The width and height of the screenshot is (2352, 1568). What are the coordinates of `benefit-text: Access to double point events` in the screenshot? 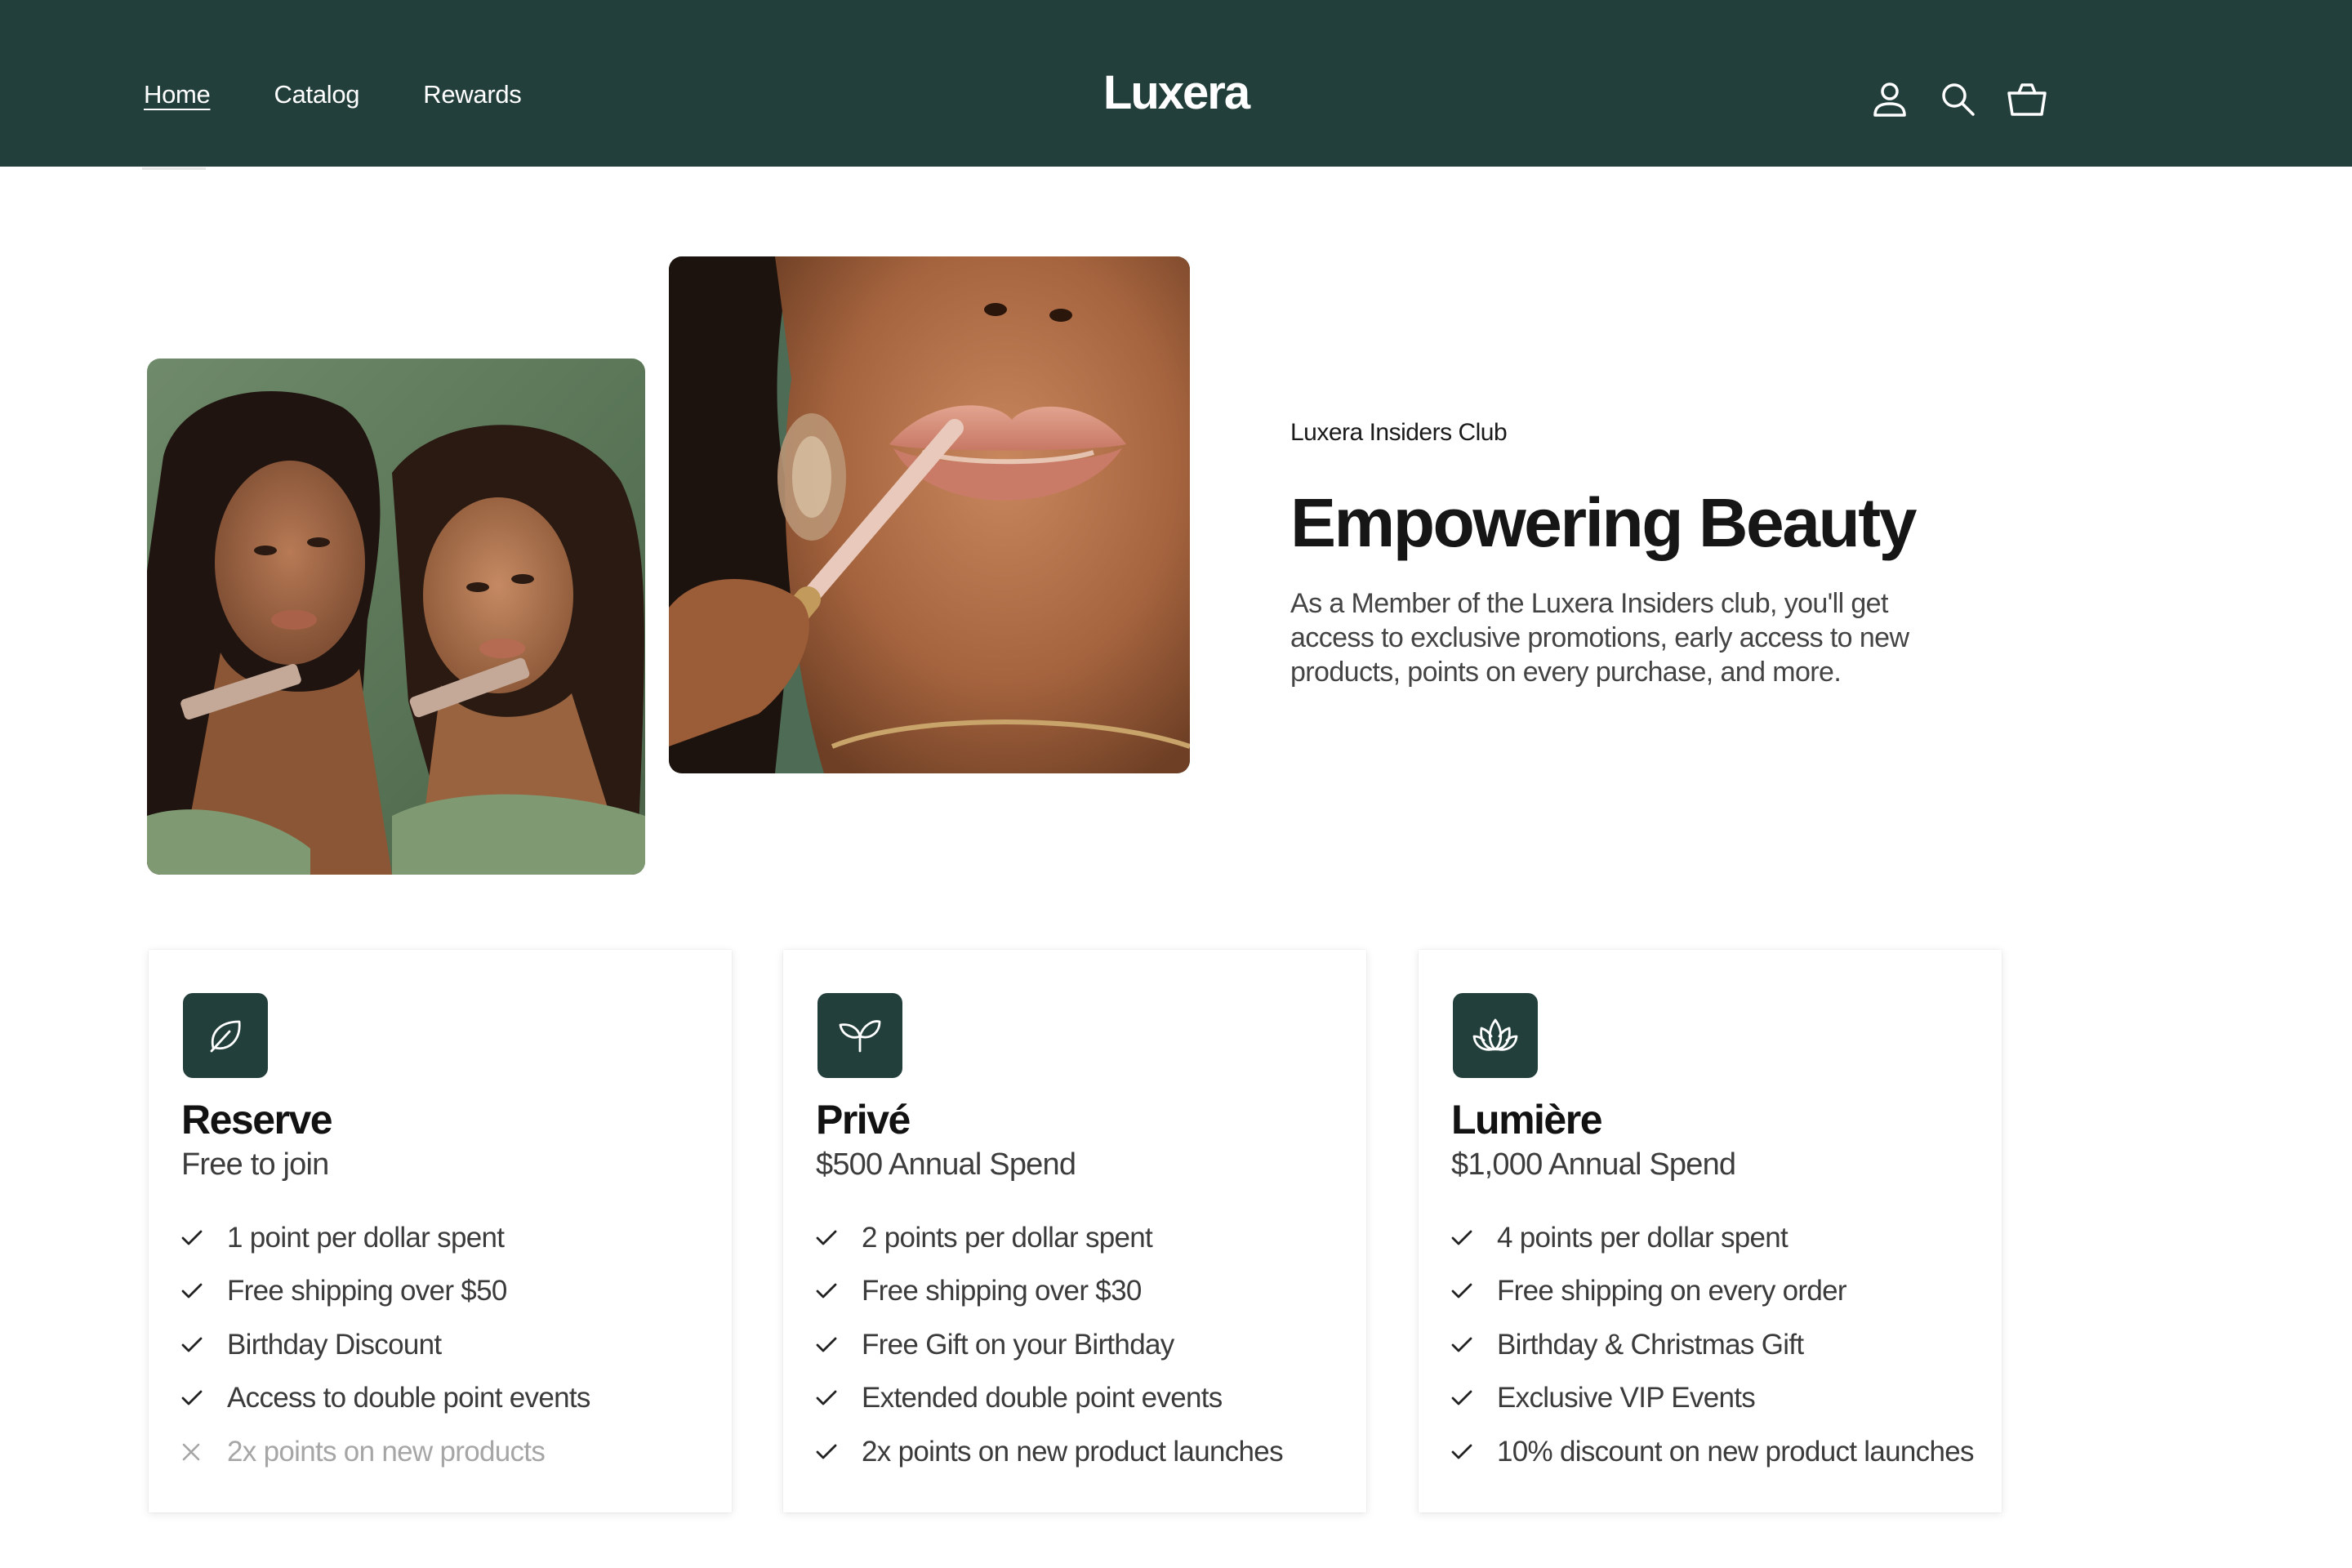 It's located at (408, 1398).